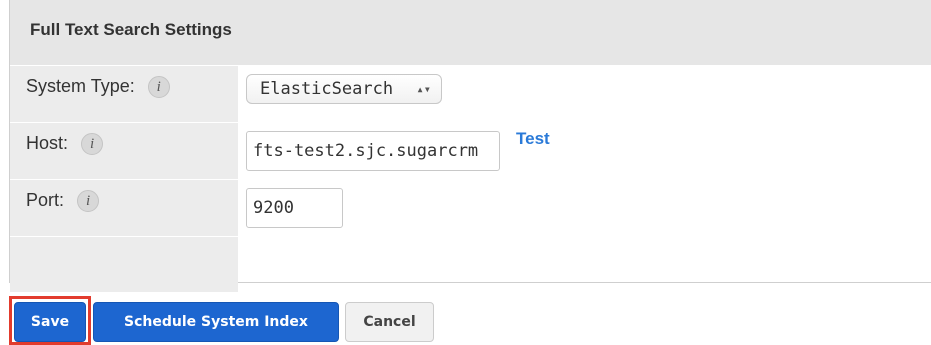 Image resolution: width=931 pixels, height=345 pixels. What do you see at coordinates (216, 322) in the screenshot?
I see `schedule-system-index-button: Schedule System Index` at bounding box center [216, 322].